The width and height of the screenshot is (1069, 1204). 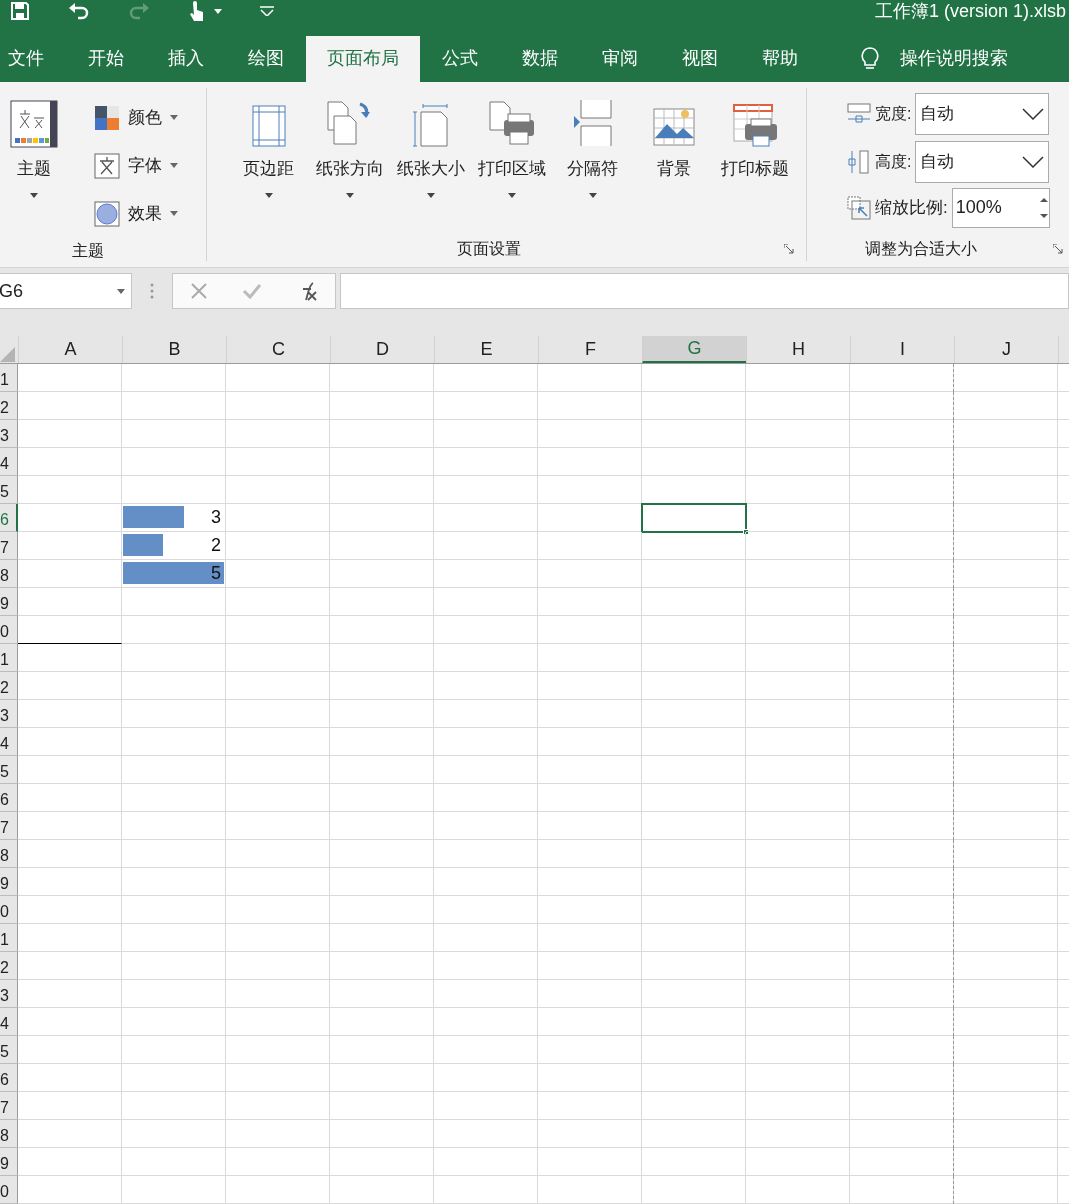 What do you see at coordinates (382, 349) in the screenshot?
I see `column-header: D` at bounding box center [382, 349].